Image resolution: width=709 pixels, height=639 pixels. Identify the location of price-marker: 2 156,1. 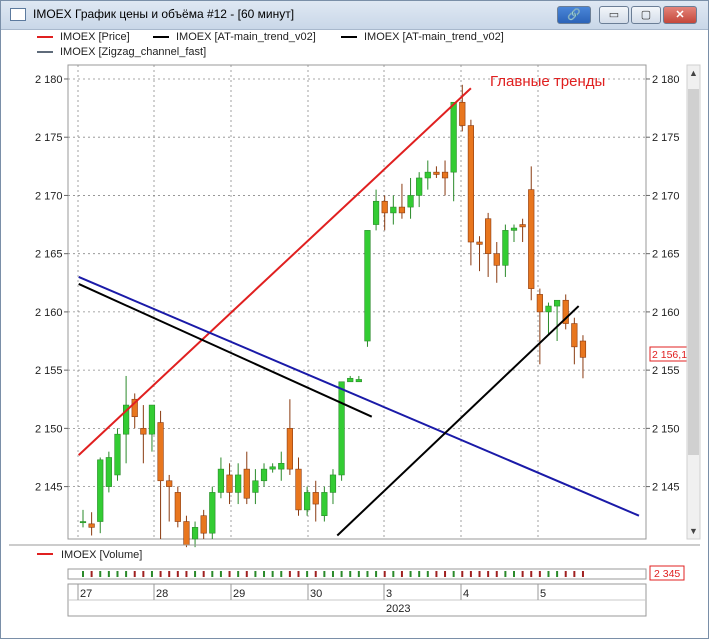
(669, 355).